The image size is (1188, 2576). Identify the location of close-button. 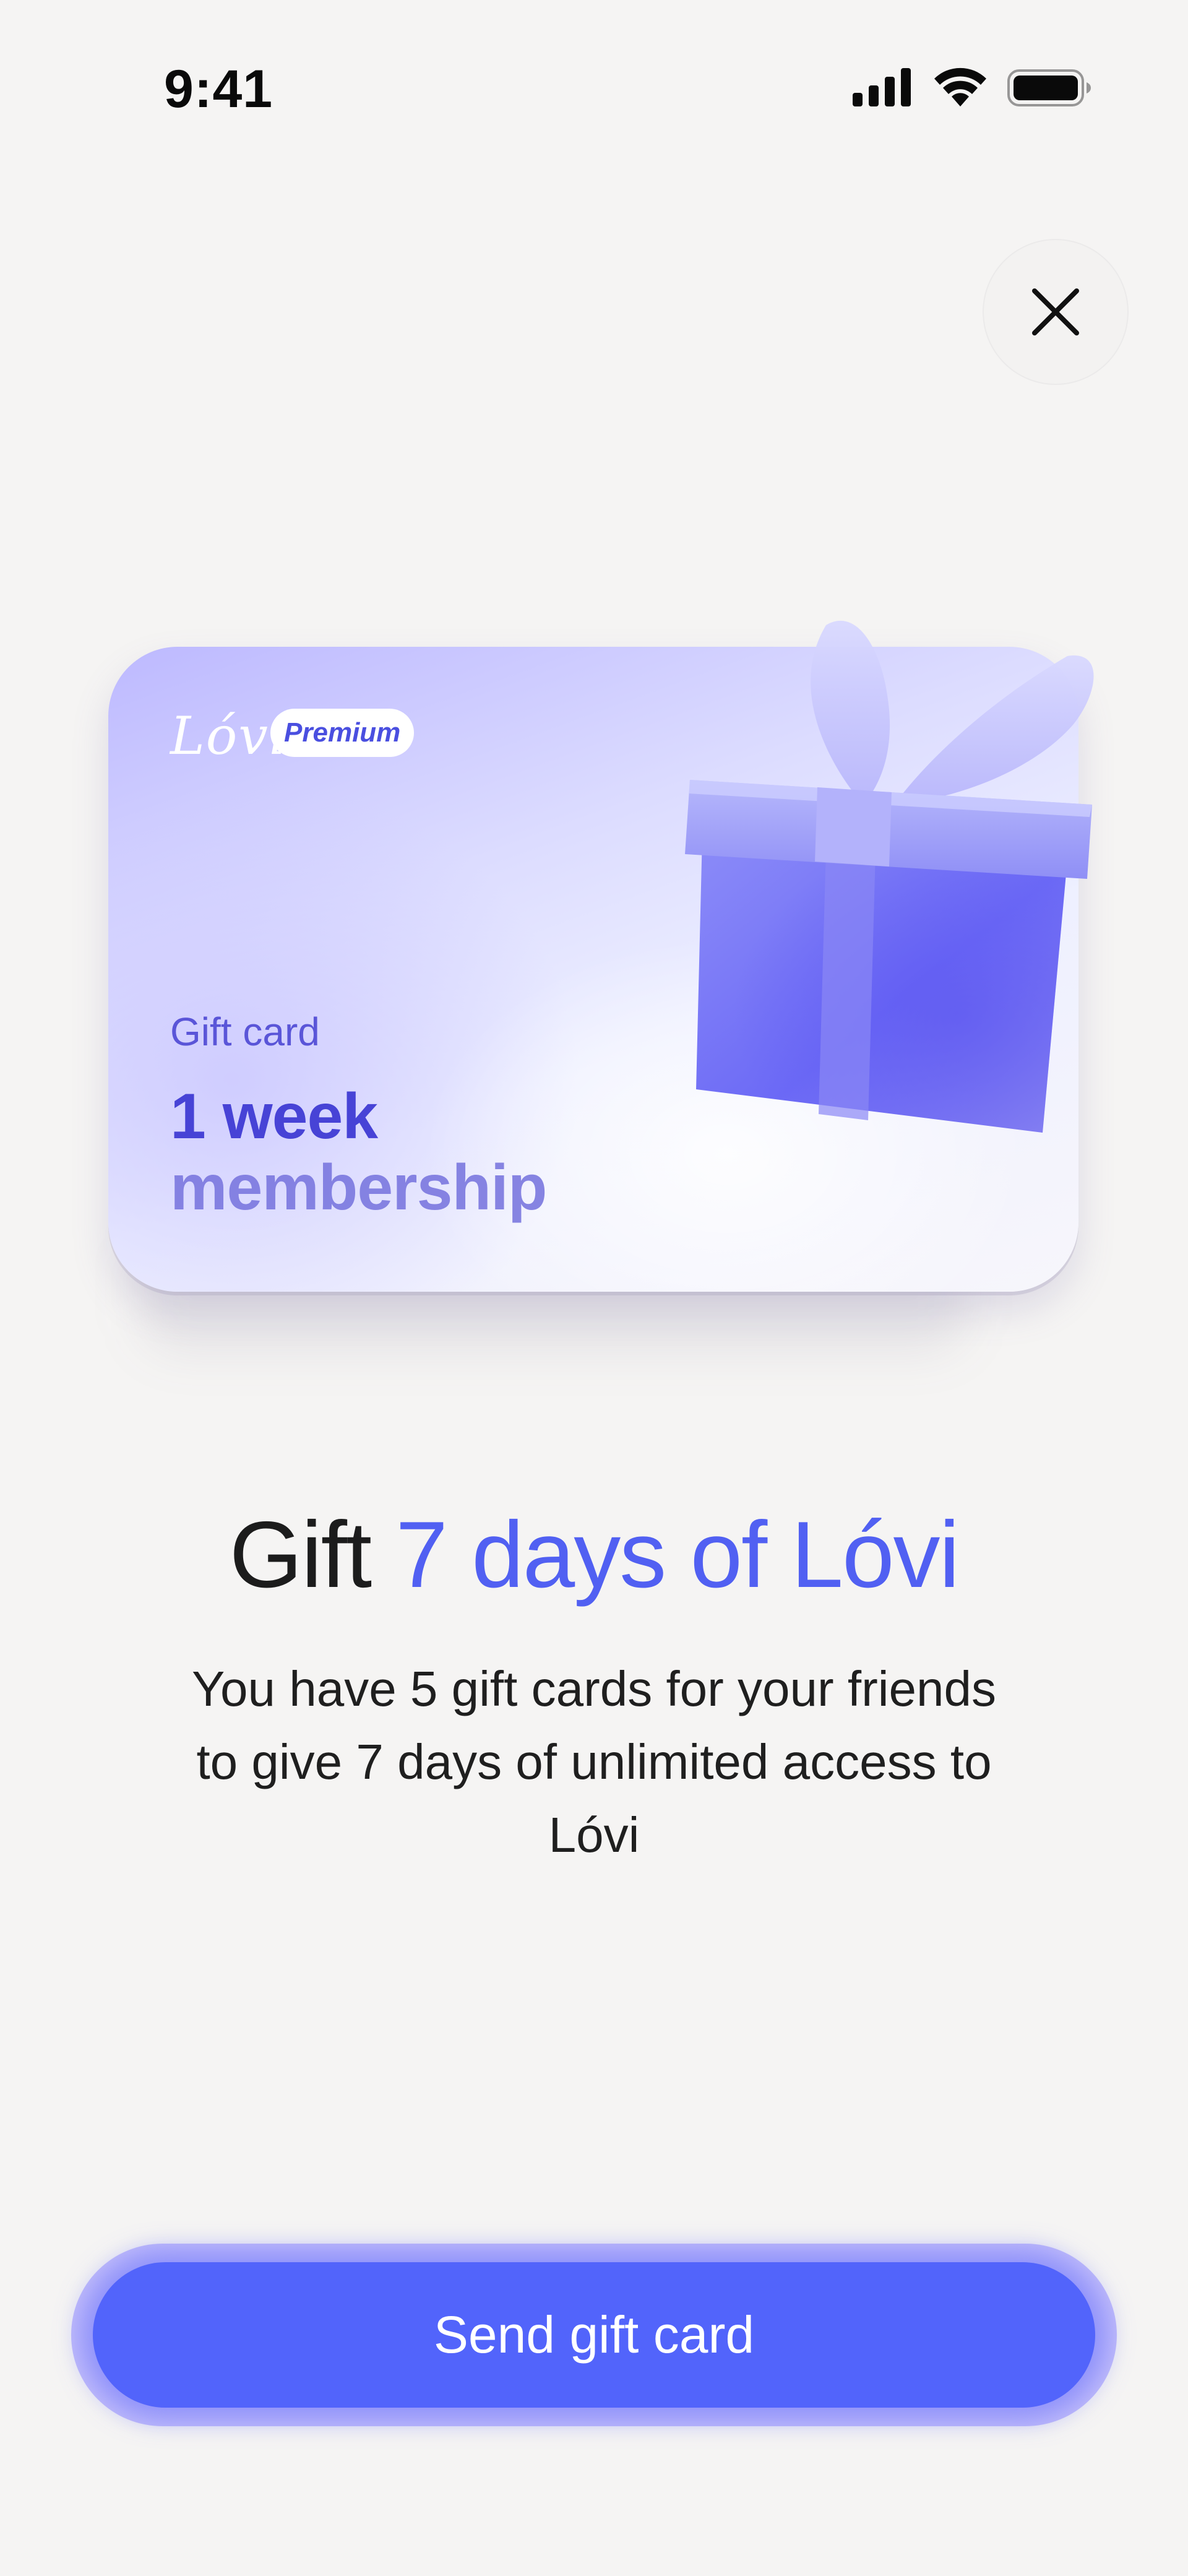
(1055, 312).